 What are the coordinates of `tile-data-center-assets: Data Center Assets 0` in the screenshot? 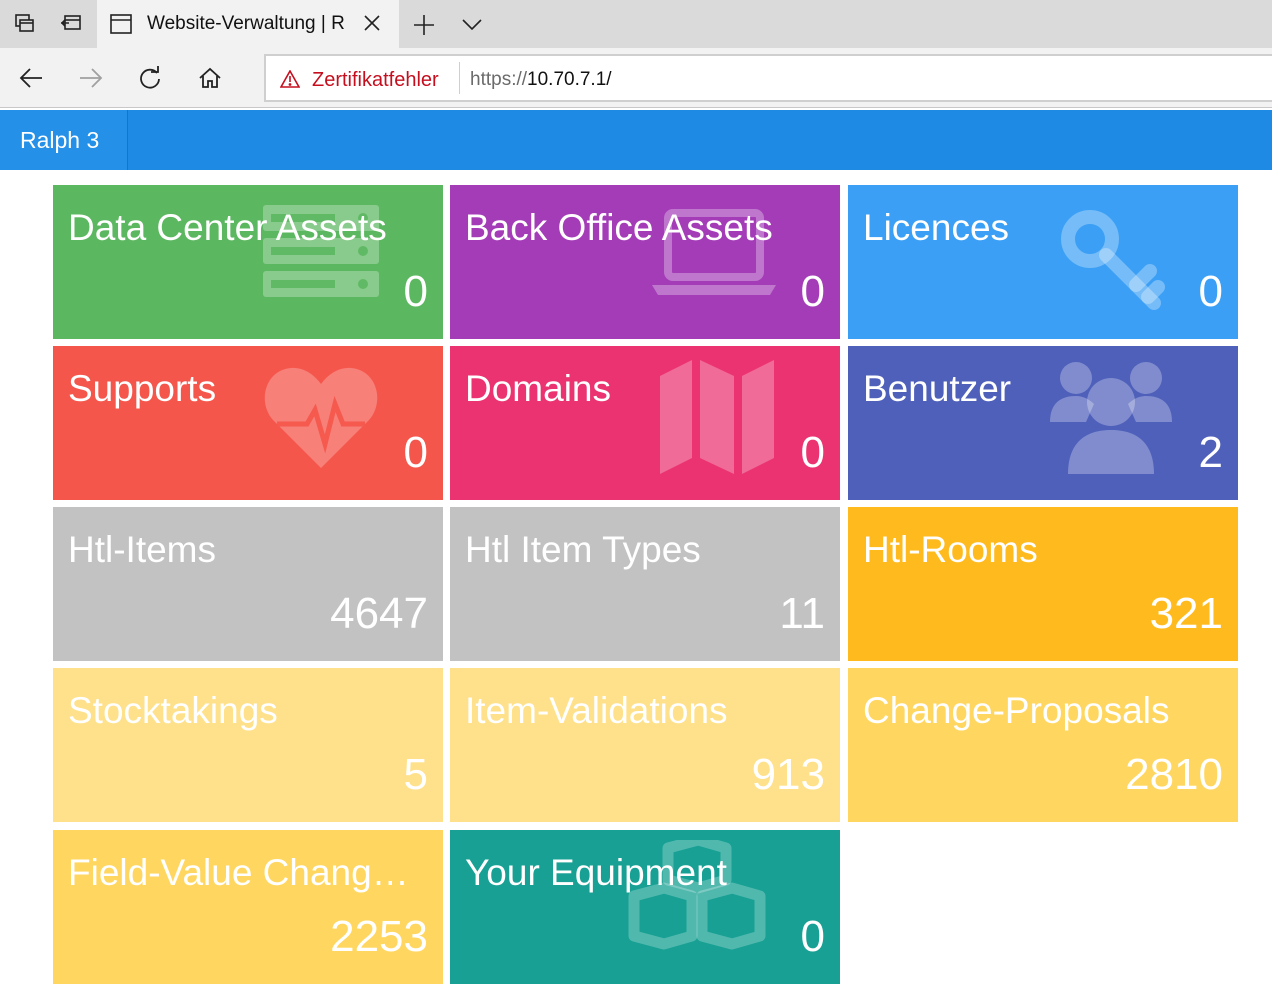 It's located at (248, 262).